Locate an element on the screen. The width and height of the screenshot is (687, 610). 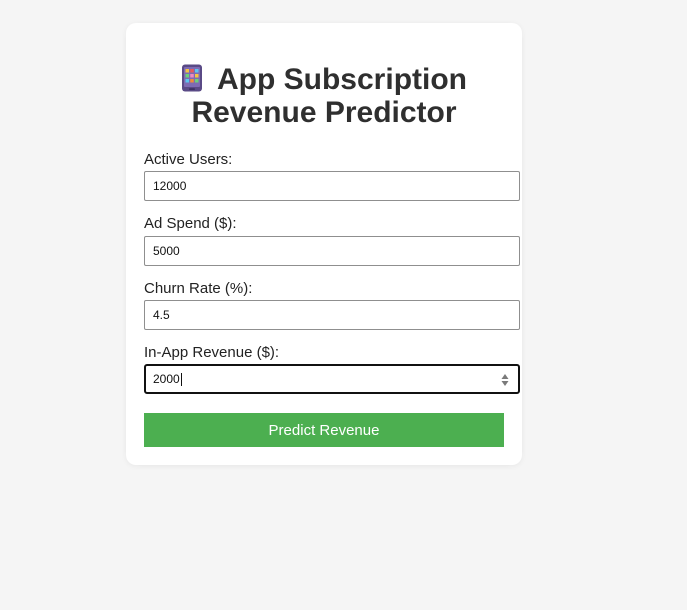
active-users-label: Active Users: is located at coordinates (188, 159).